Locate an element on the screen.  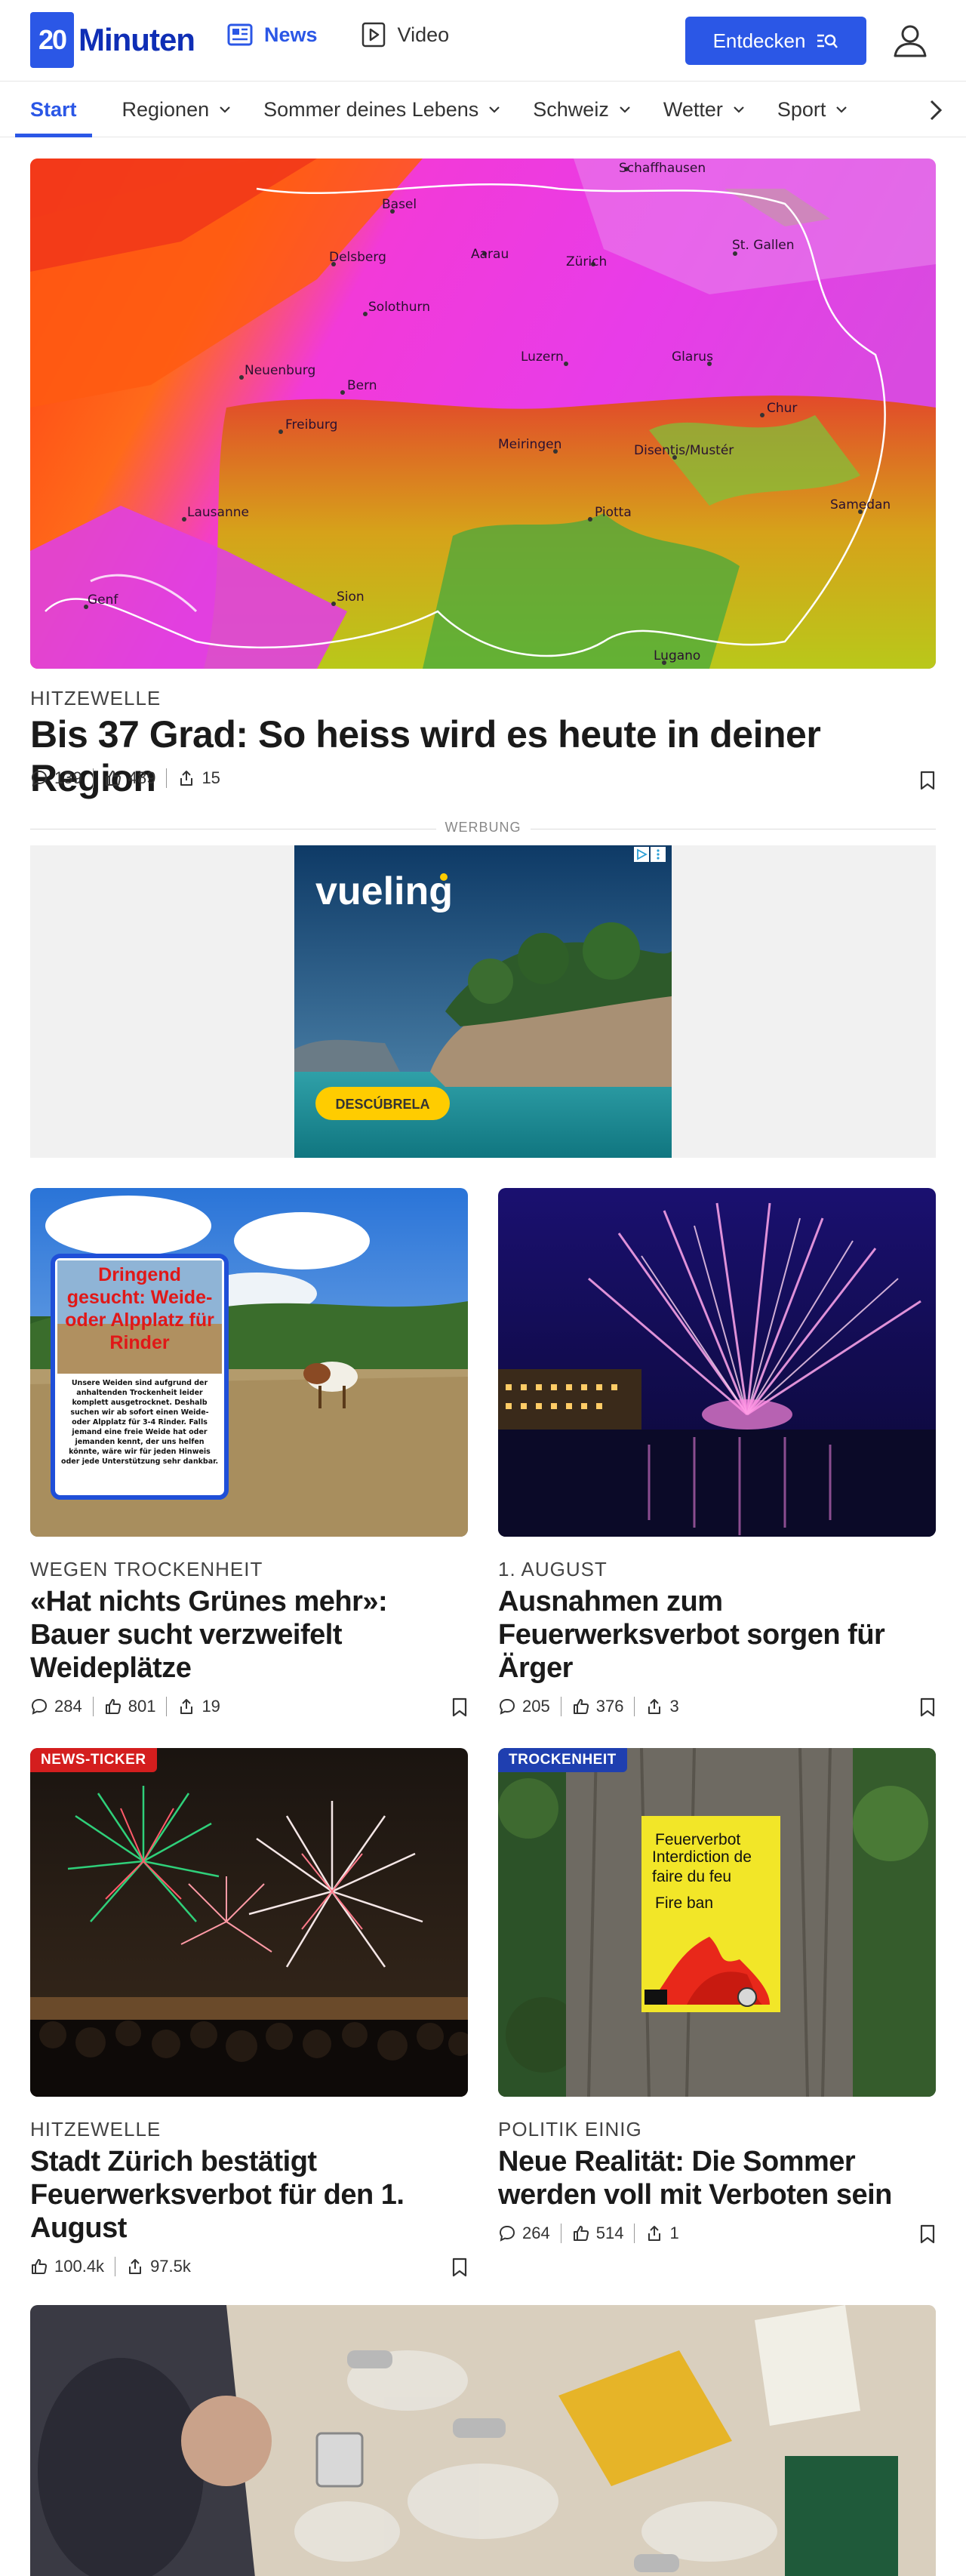
card-kicker: WEGEN TROCKENHEIT is located at coordinates (146, 1569).